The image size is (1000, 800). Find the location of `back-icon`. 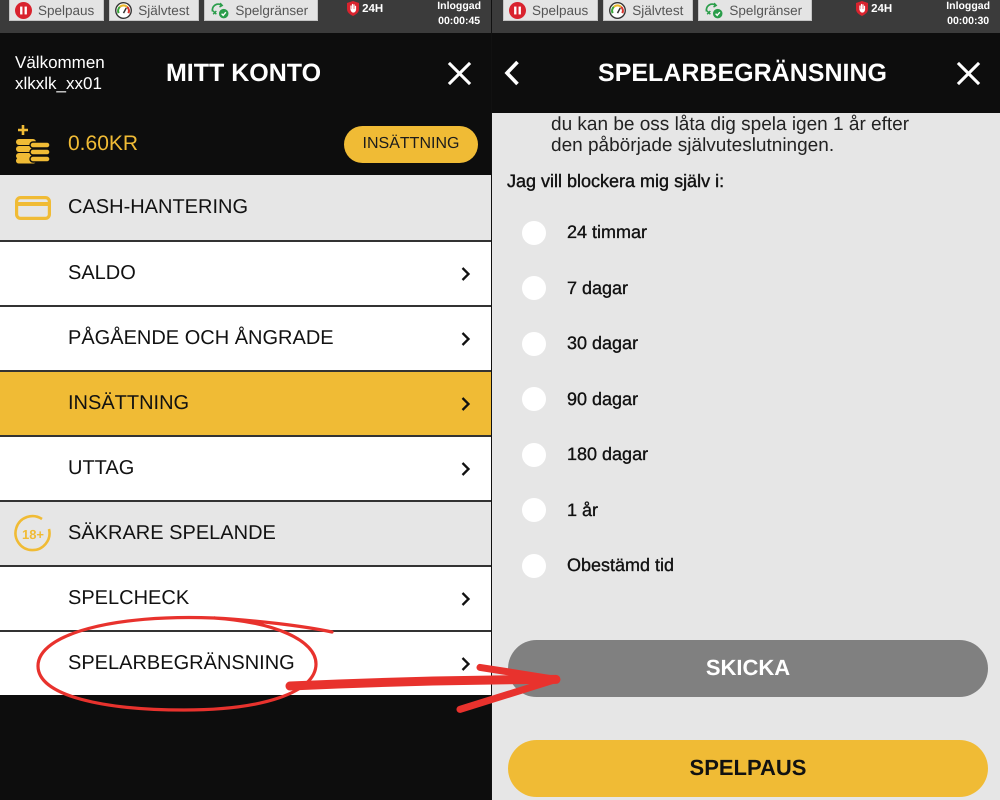

back-icon is located at coordinates (512, 73).